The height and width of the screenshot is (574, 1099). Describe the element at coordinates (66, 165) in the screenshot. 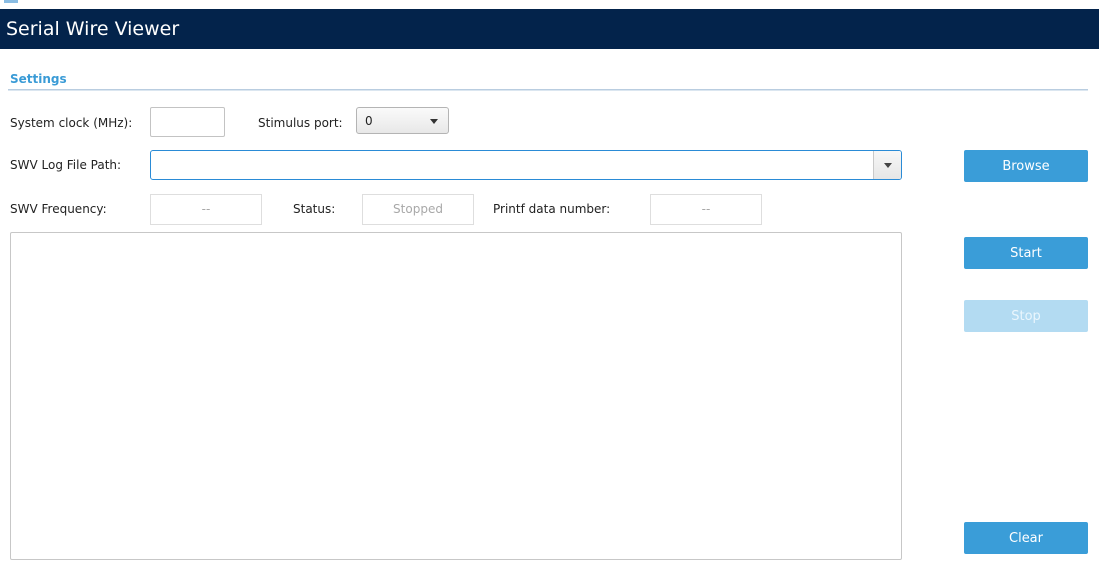

I see `log-file-path-label: SWV Log File Path:` at that location.